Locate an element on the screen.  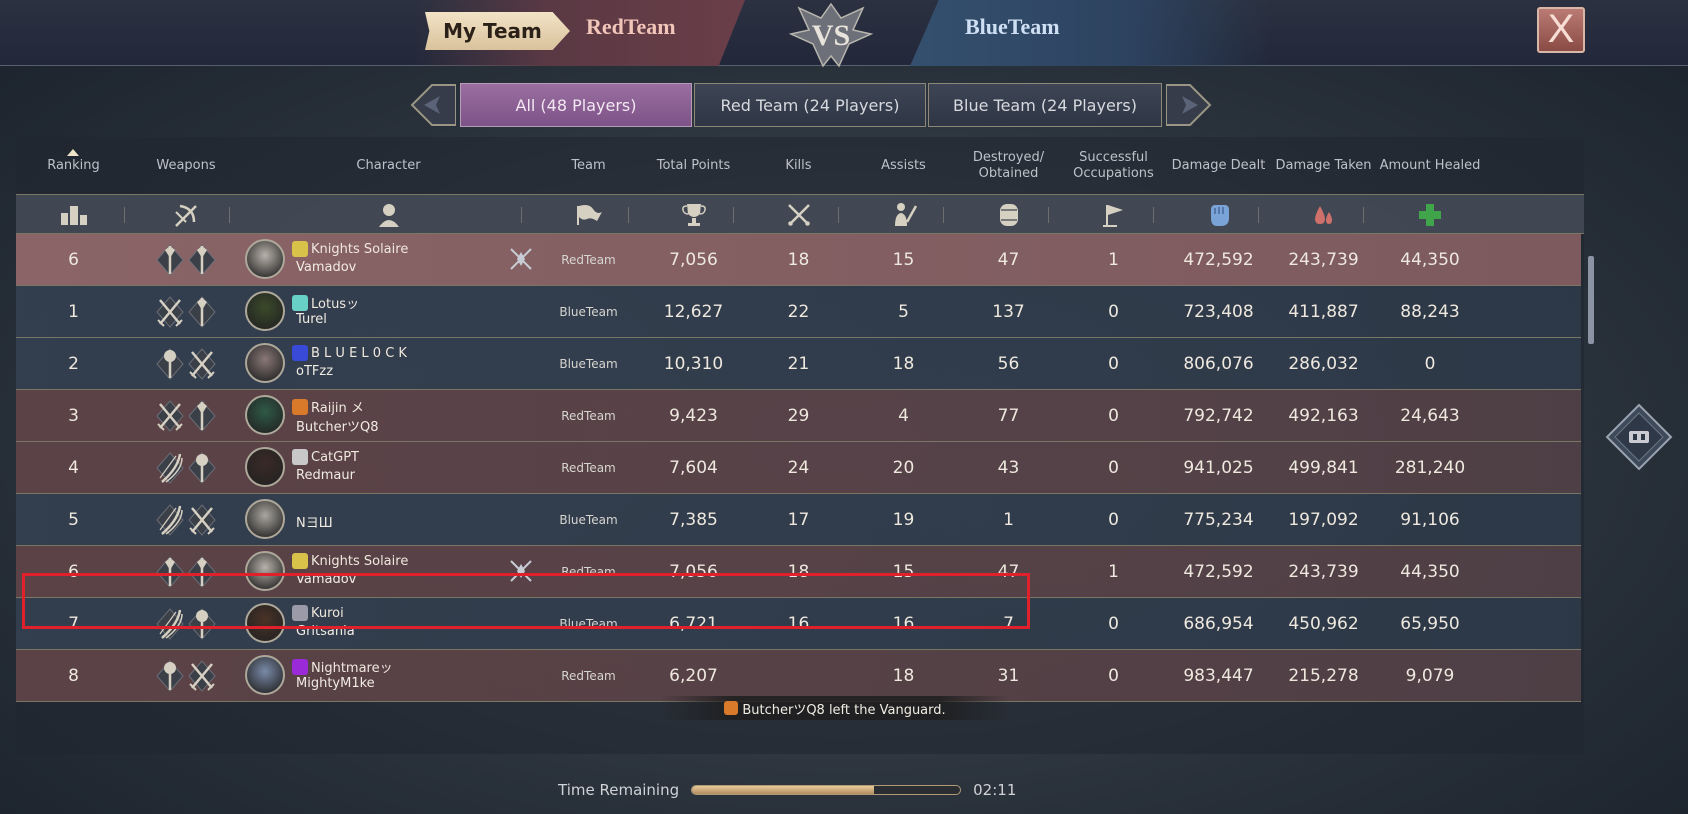
time-progress-fill is located at coordinates (783, 790).